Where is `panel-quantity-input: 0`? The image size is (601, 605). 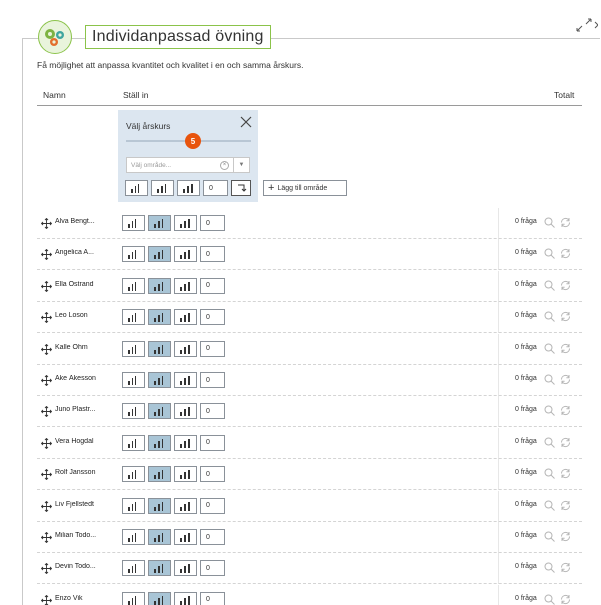
panel-quantity-input: 0 is located at coordinates (215, 188).